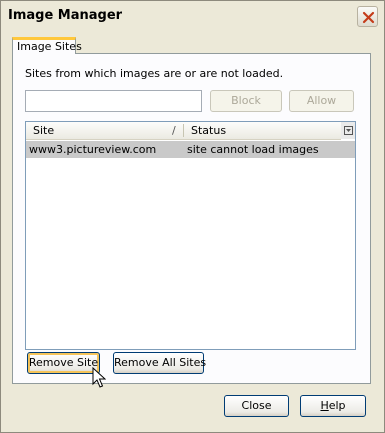 The width and height of the screenshot is (385, 433). I want to click on block-button: Block, so click(246, 101).